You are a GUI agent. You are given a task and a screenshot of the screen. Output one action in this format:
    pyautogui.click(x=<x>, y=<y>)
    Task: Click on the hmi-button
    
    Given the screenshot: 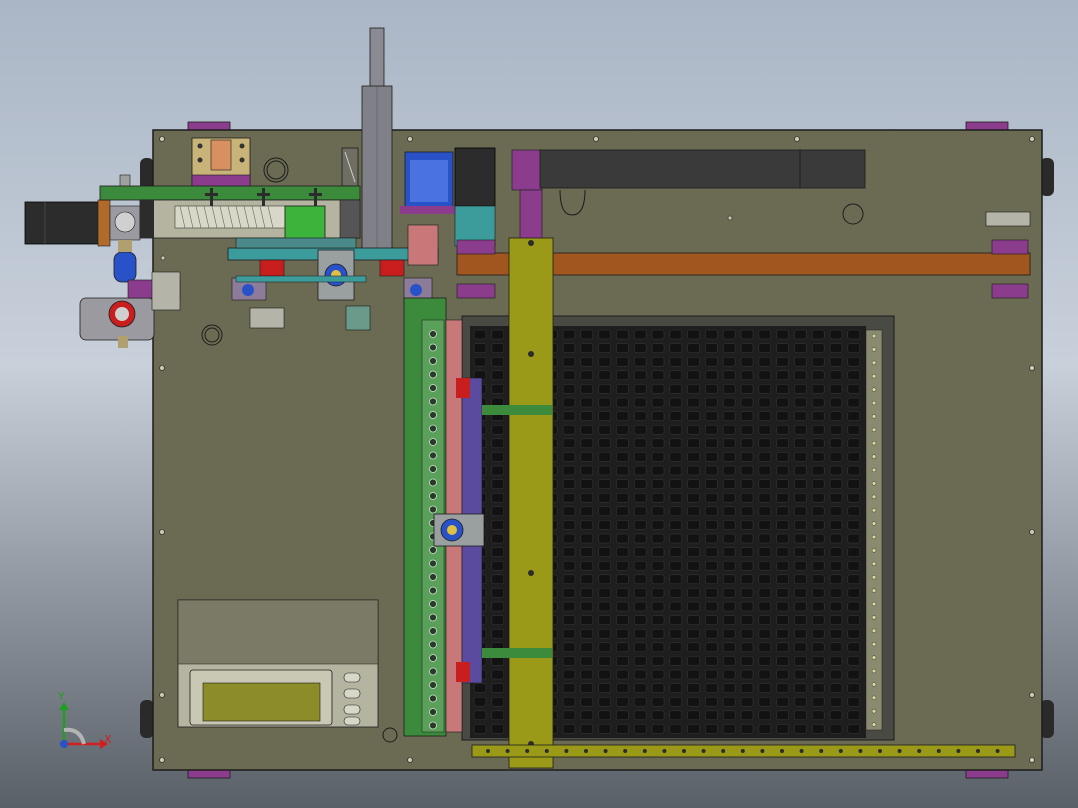 What is the action you would take?
    pyautogui.click(x=352, y=709)
    